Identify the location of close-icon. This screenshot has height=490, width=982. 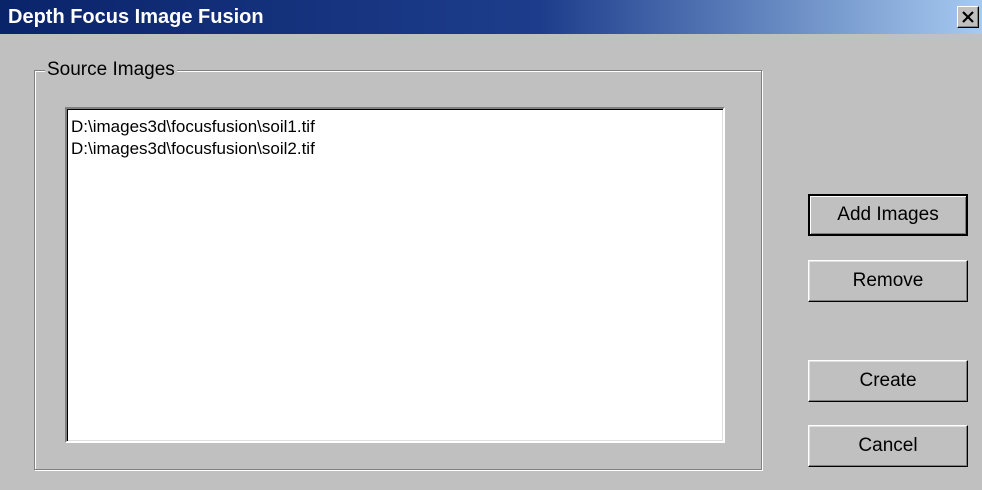
(968, 17).